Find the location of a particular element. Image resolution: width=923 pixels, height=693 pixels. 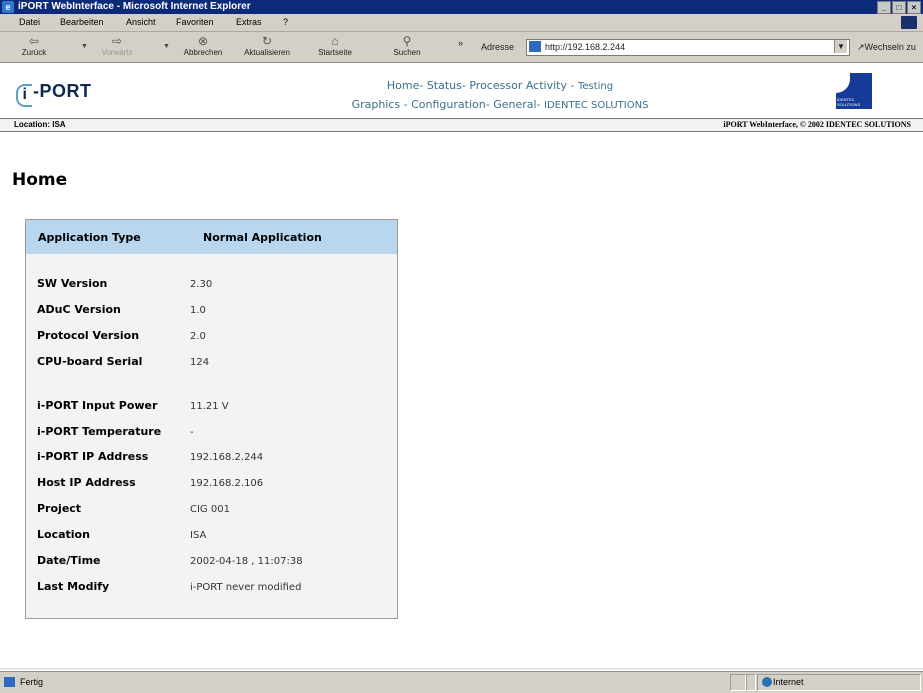

info-row: ADuC Version 1.0 is located at coordinates (121, 309).